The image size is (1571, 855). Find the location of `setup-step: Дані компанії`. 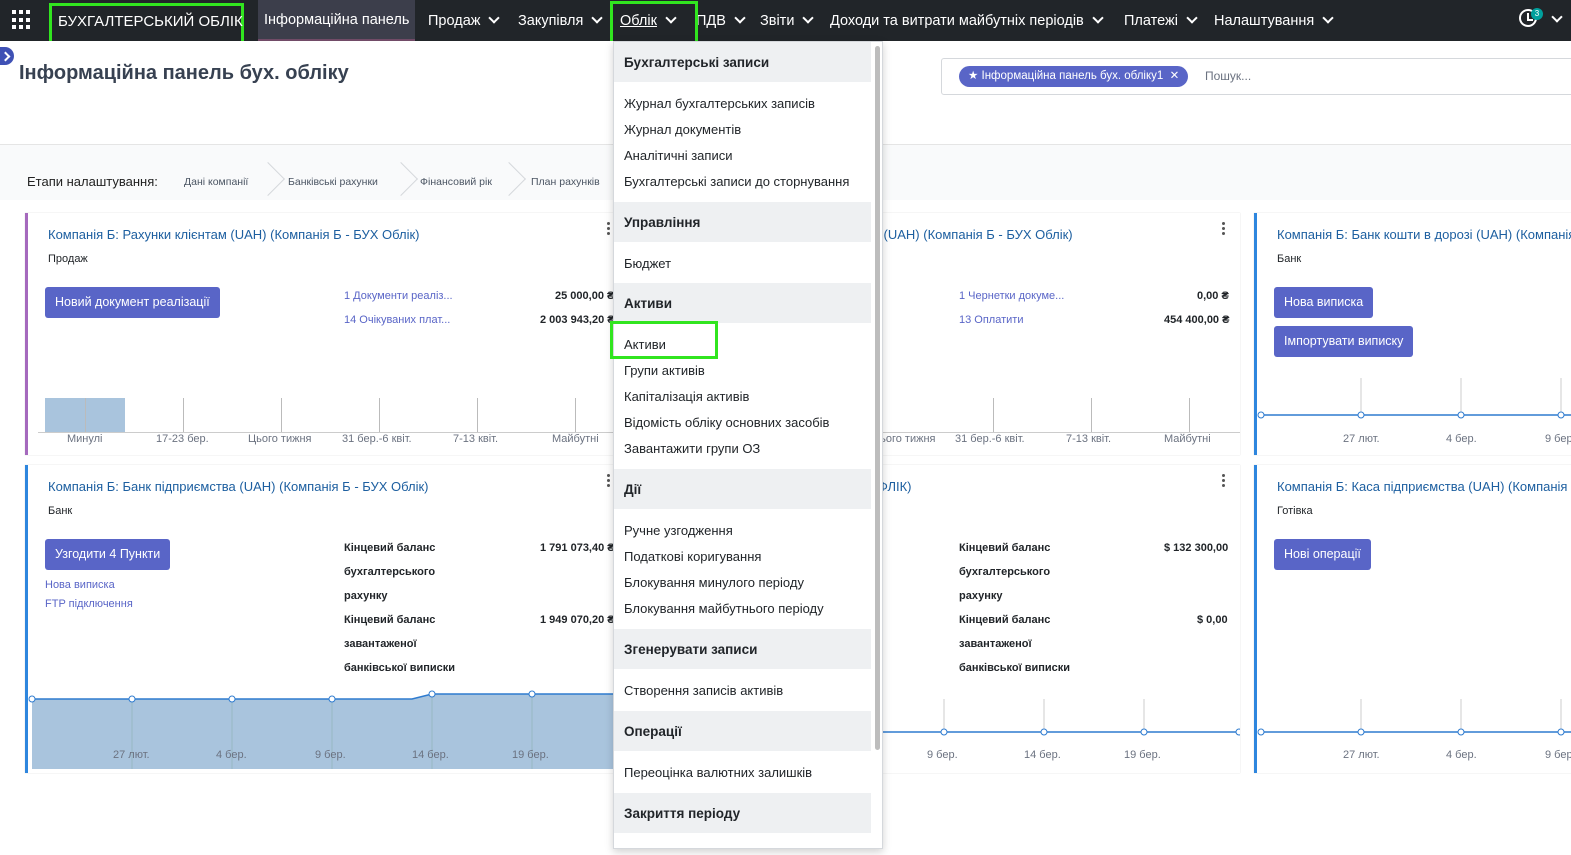

setup-step: Дані компанії is located at coordinates (216, 182).